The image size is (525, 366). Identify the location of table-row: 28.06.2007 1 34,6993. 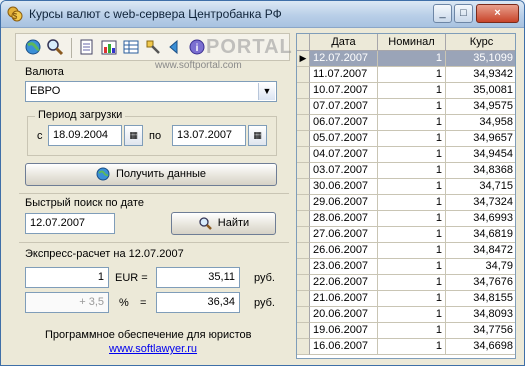
(406, 219).